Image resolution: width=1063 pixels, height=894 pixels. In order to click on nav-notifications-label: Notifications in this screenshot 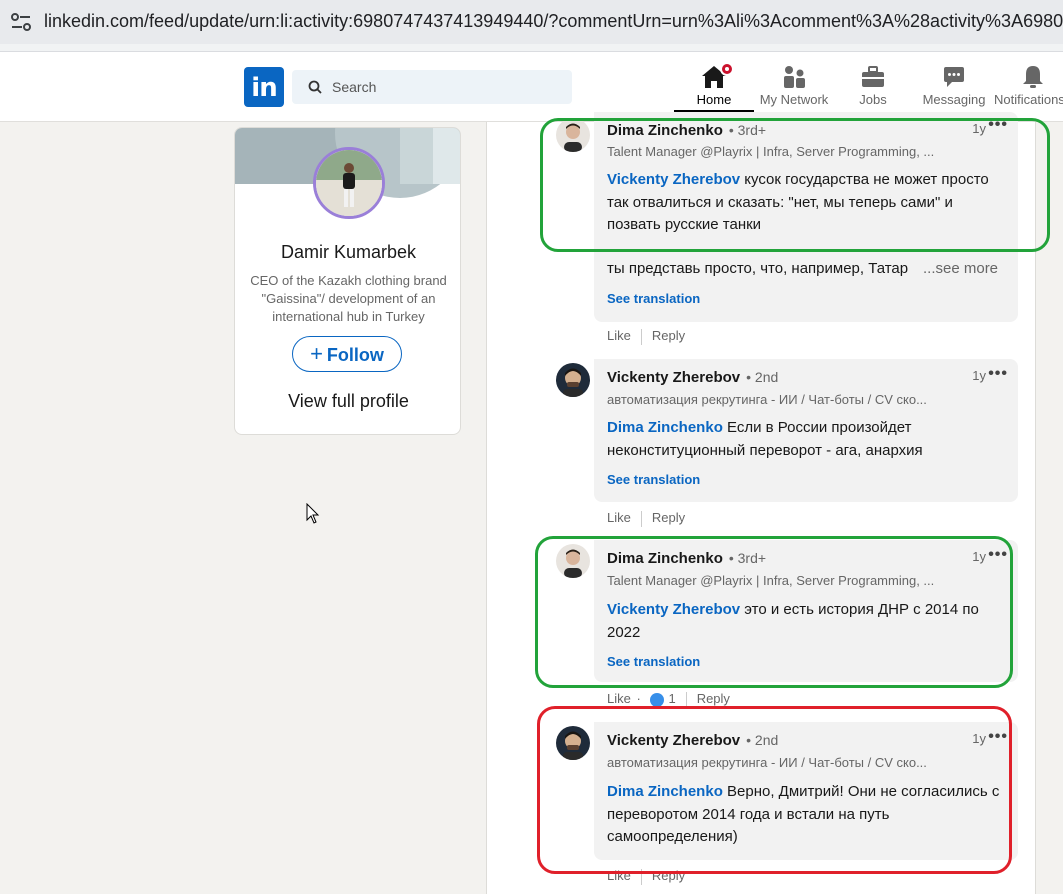, I will do `click(1028, 99)`.